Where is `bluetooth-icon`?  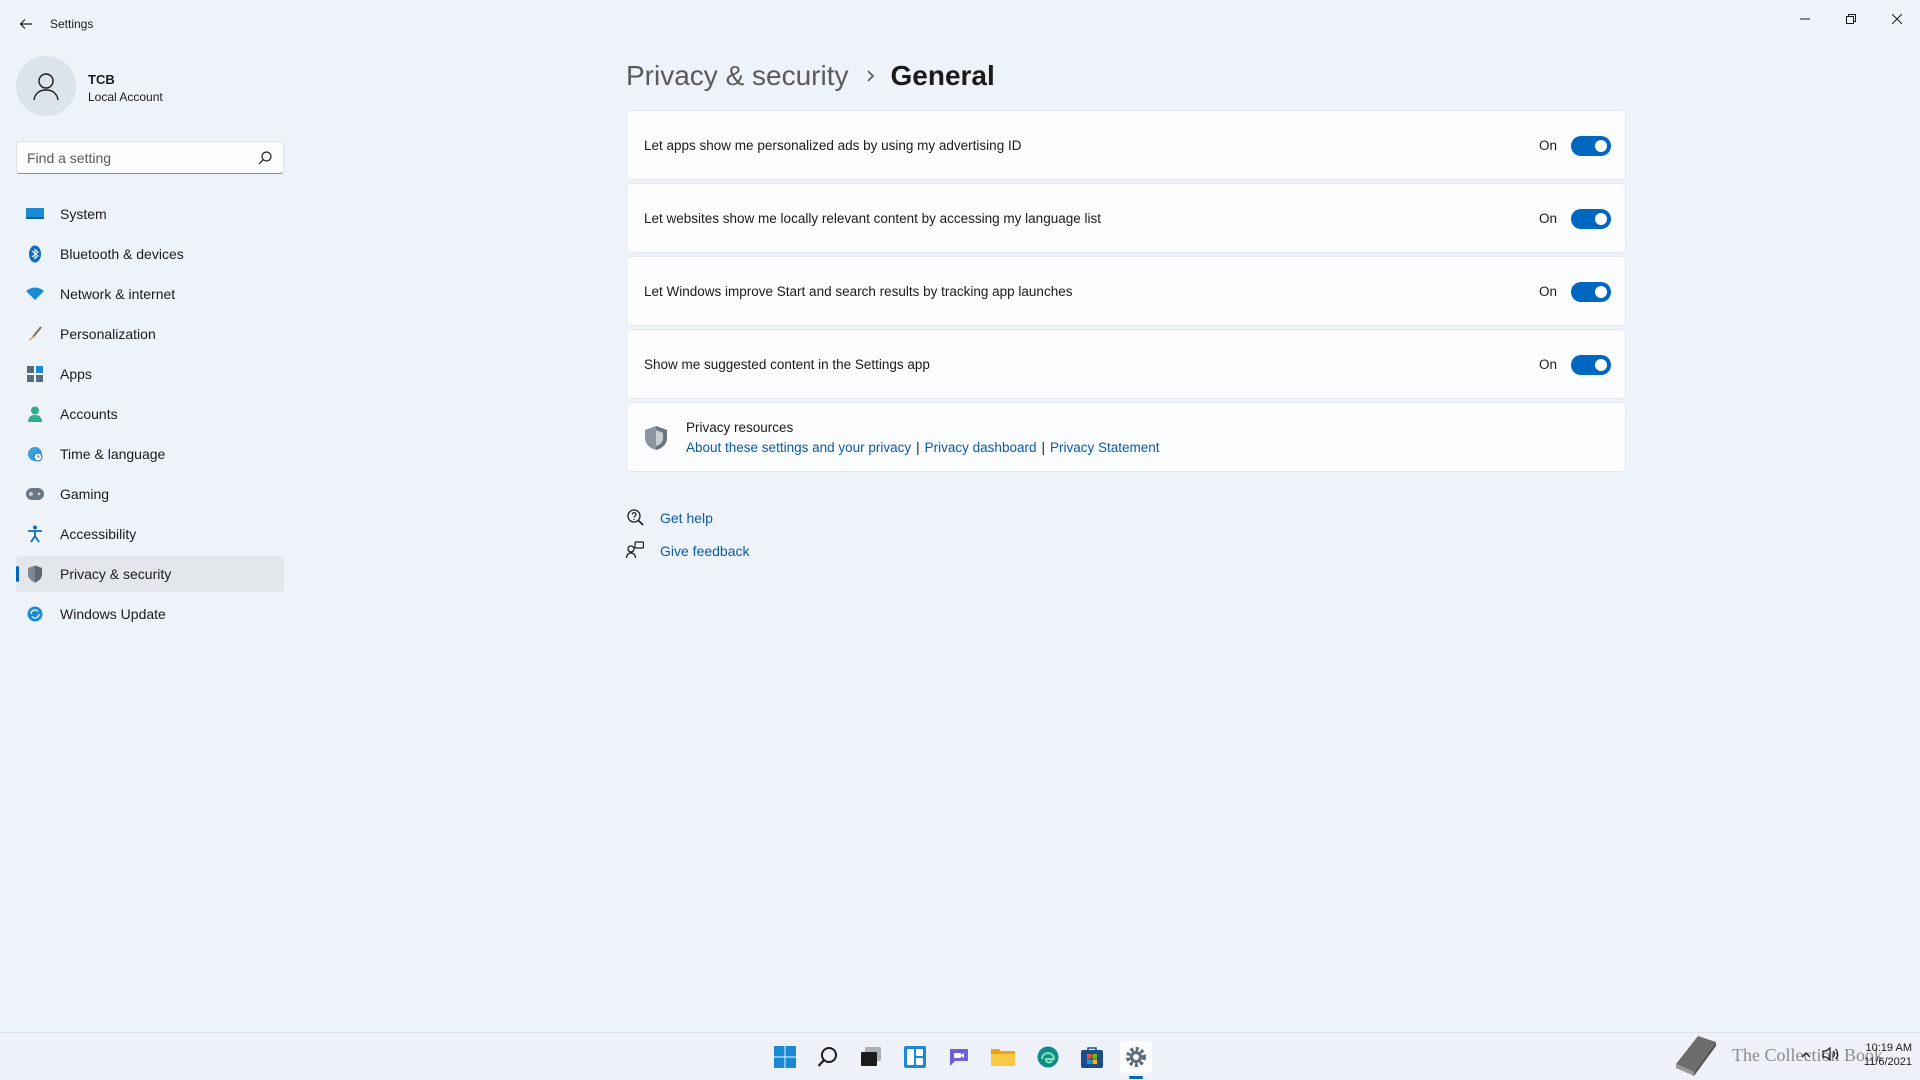
bluetooth-icon is located at coordinates (35, 254).